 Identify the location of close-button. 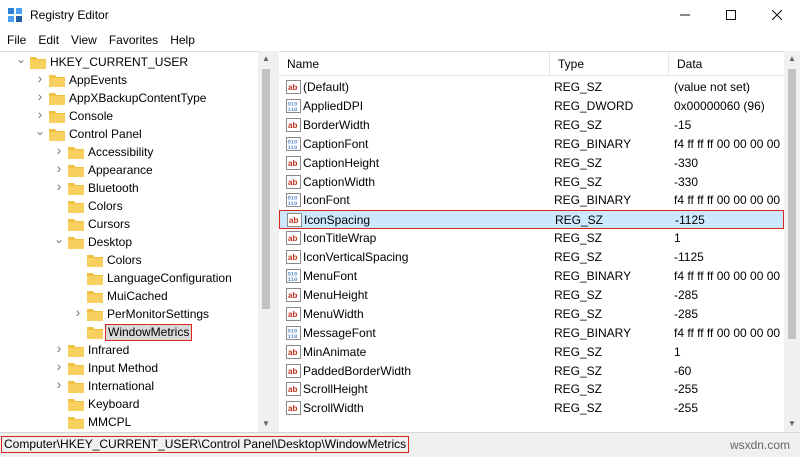
(777, 15).